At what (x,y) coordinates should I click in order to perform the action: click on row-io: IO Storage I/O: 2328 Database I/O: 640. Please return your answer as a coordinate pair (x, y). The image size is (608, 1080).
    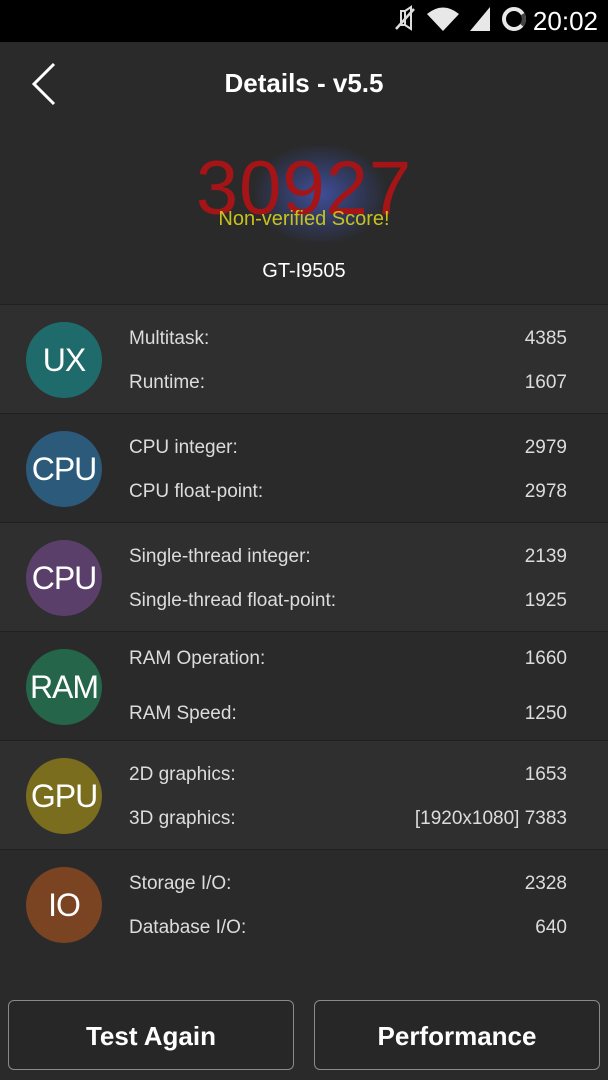
    Looking at the image, I should click on (304, 903).